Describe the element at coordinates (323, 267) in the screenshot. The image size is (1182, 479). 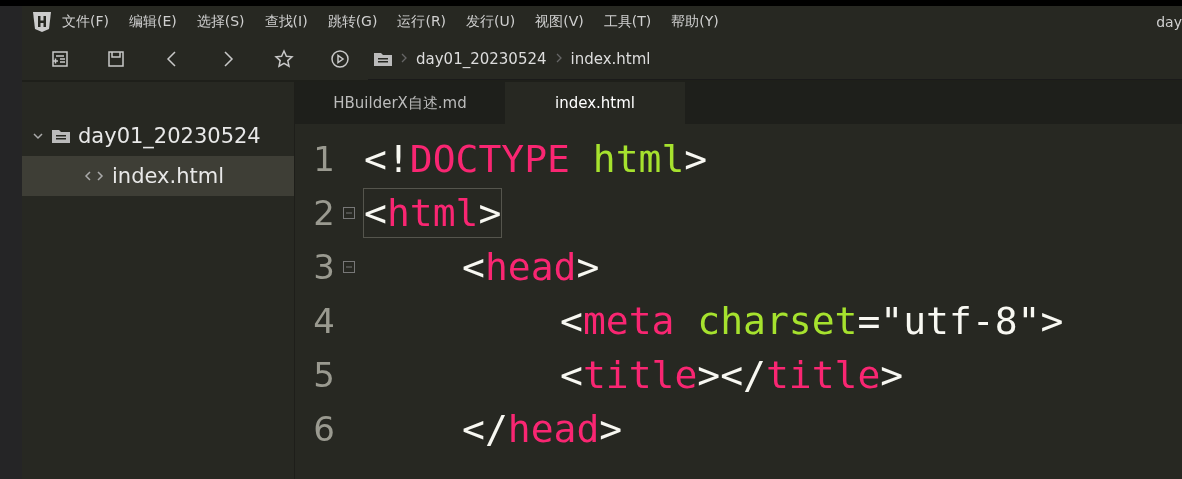
I see `line-number: 3` at that location.